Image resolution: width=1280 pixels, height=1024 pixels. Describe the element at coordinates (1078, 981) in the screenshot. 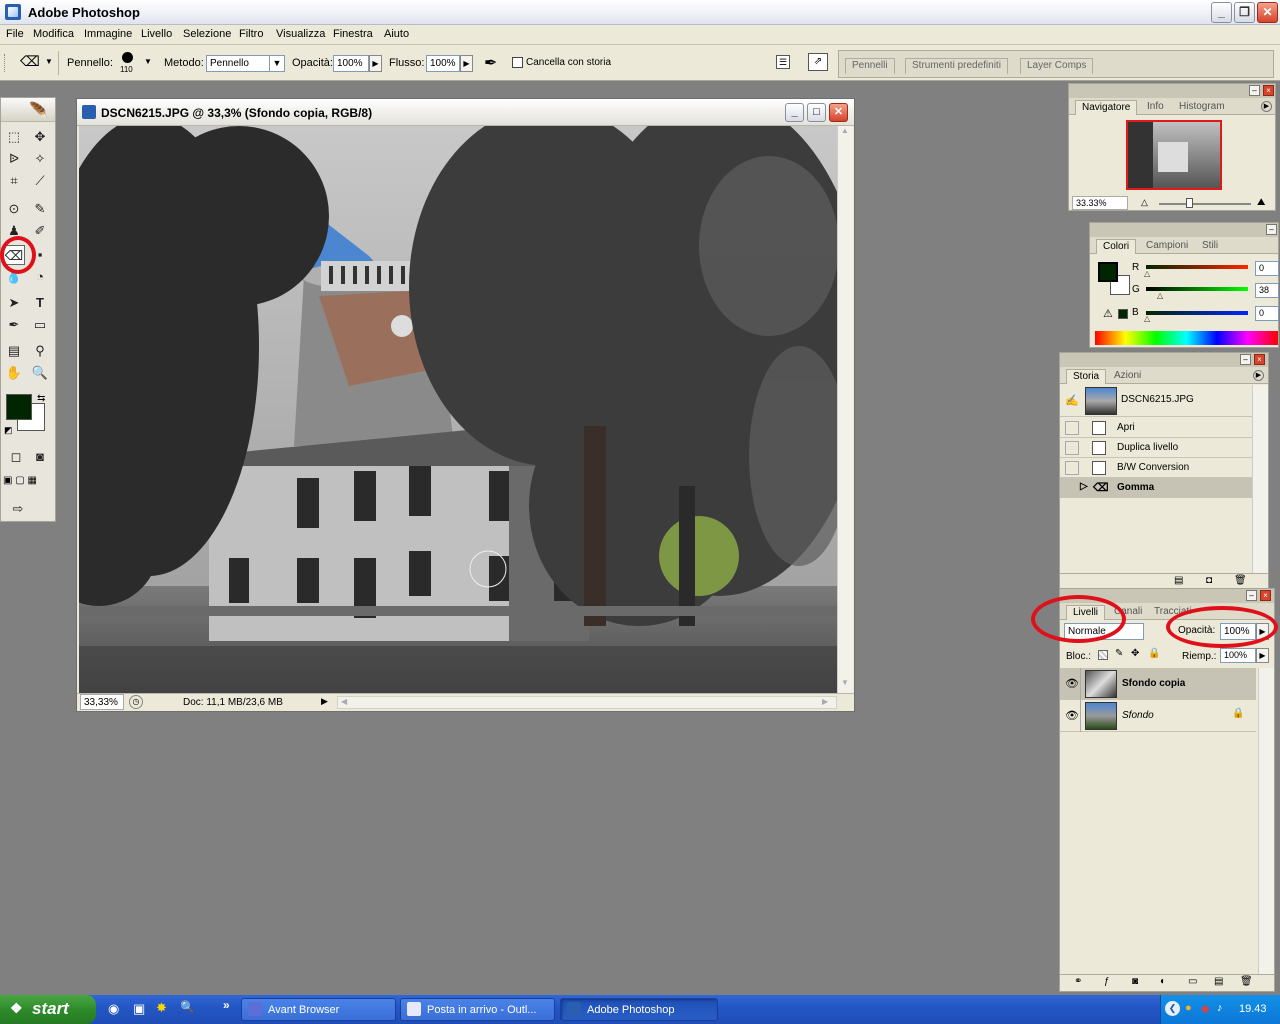

I see `link-layers-icon: ⚭` at that location.